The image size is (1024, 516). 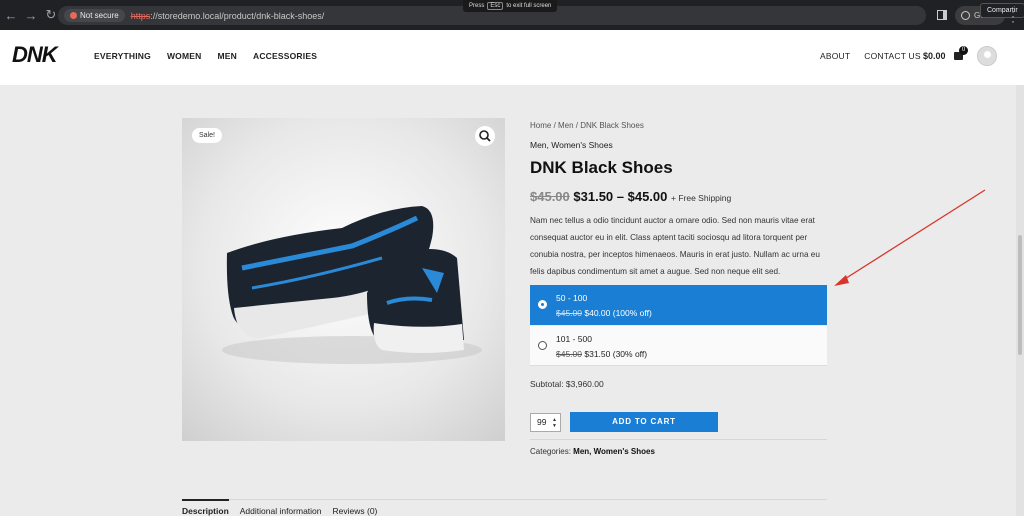 What do you see at coordinates (35, 55) in the screenshot?
I see `site-logo: DNK` at bounding box center [35, 55].